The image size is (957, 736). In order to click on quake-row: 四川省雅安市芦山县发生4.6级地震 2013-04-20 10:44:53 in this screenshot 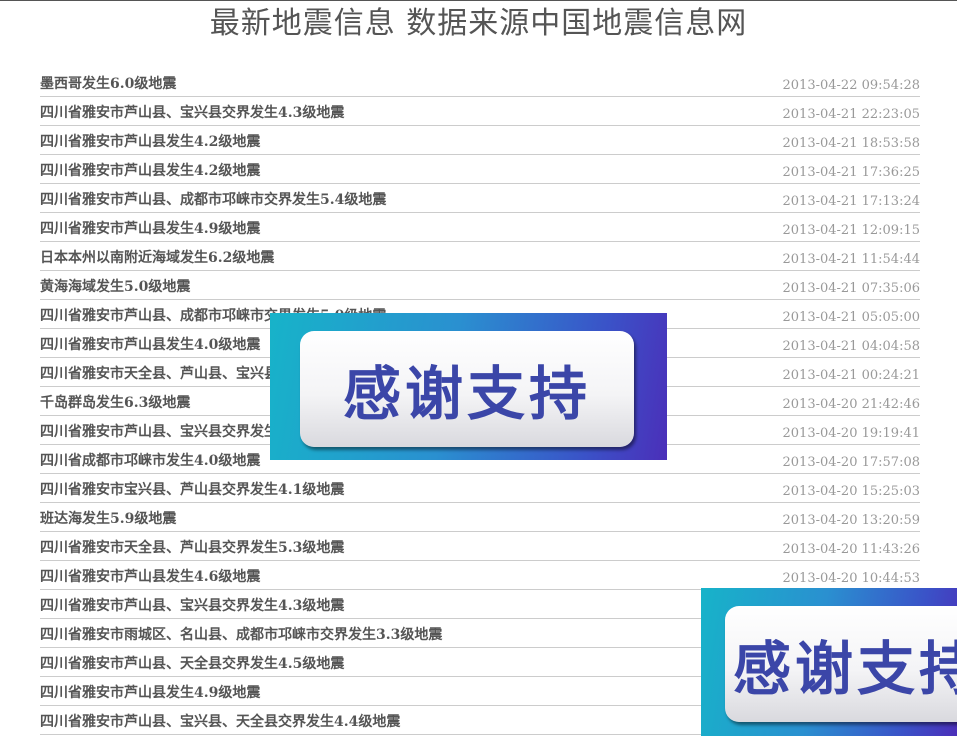, I will do `click(480, 575)`.